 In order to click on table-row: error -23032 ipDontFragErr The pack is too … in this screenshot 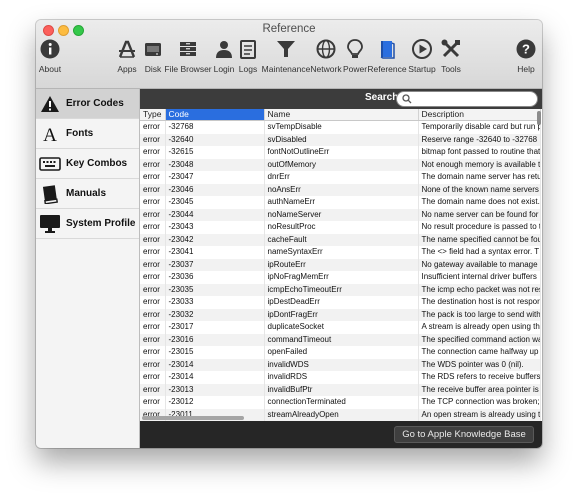, I will do `click(340, 314)`.